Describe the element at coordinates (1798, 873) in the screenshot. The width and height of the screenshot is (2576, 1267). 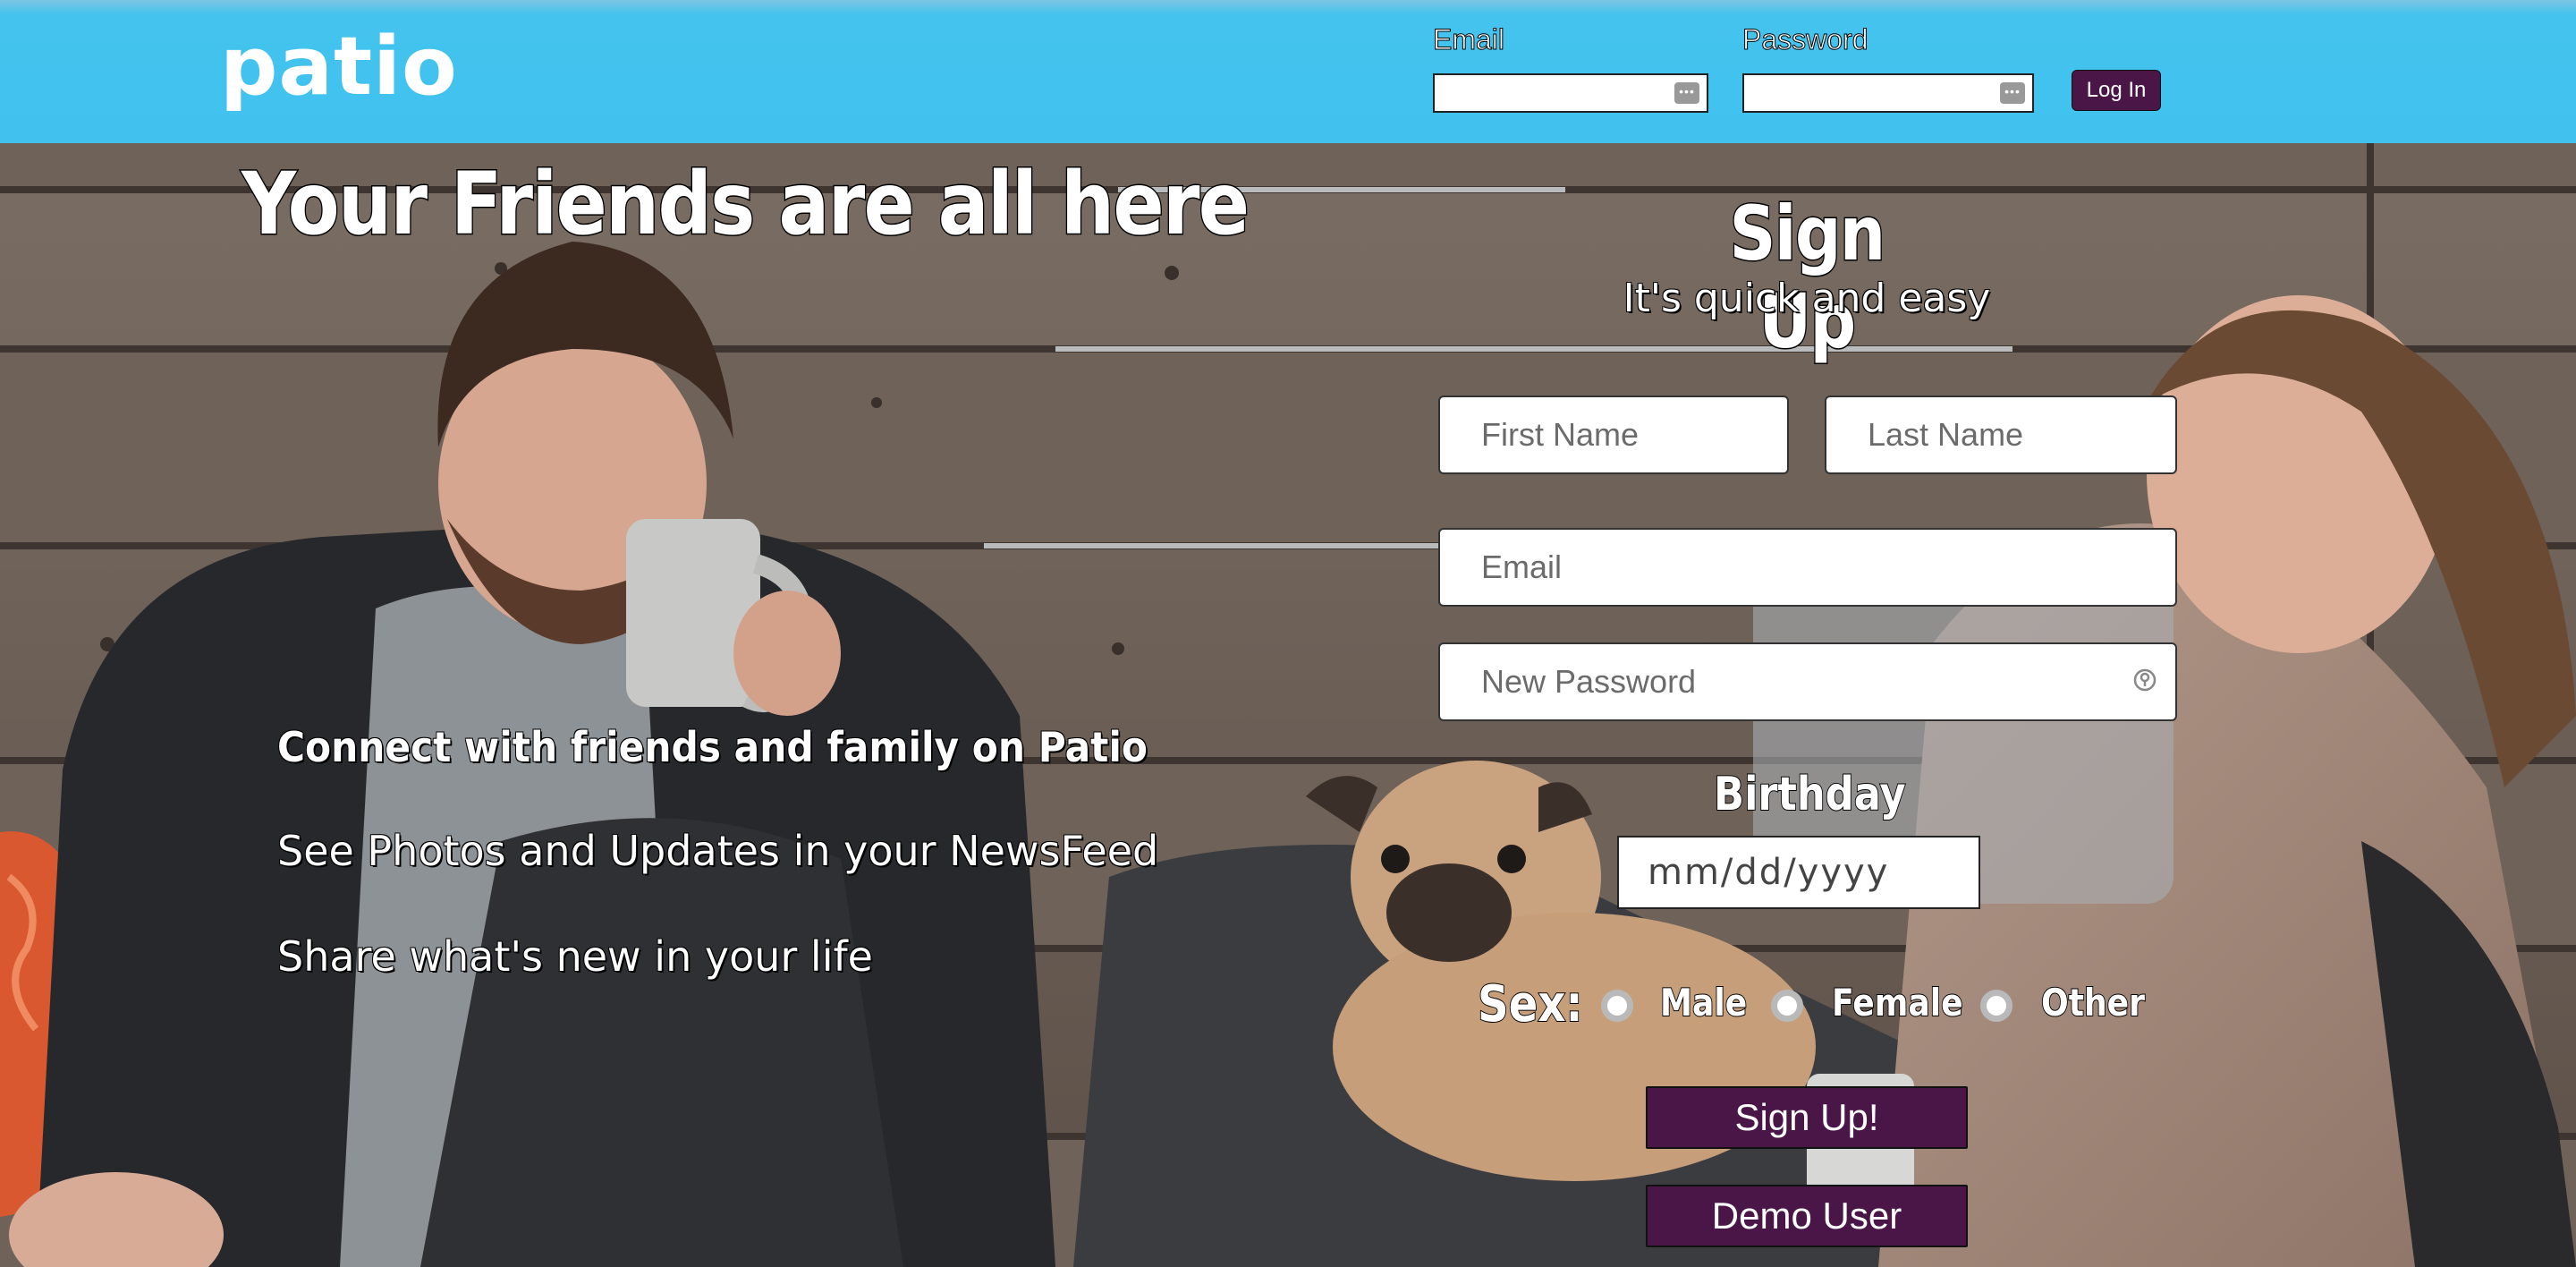
I see `birthday-date-input: mm/dd/yyyy` at that location.